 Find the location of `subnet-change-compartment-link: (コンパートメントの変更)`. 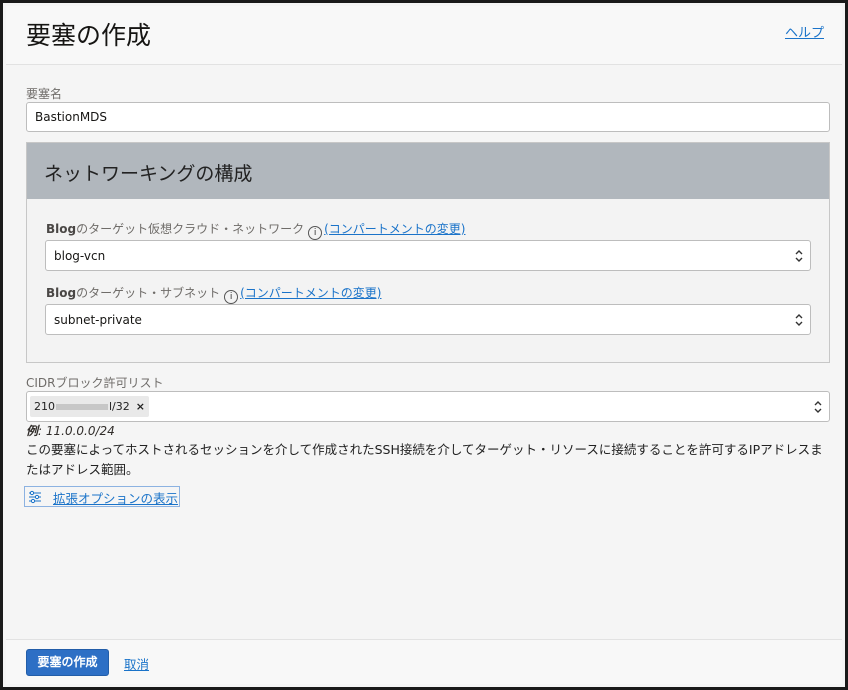

subnet-change-compartment-link: (コンパートメントの変更) is located at coordinates (310, 293).